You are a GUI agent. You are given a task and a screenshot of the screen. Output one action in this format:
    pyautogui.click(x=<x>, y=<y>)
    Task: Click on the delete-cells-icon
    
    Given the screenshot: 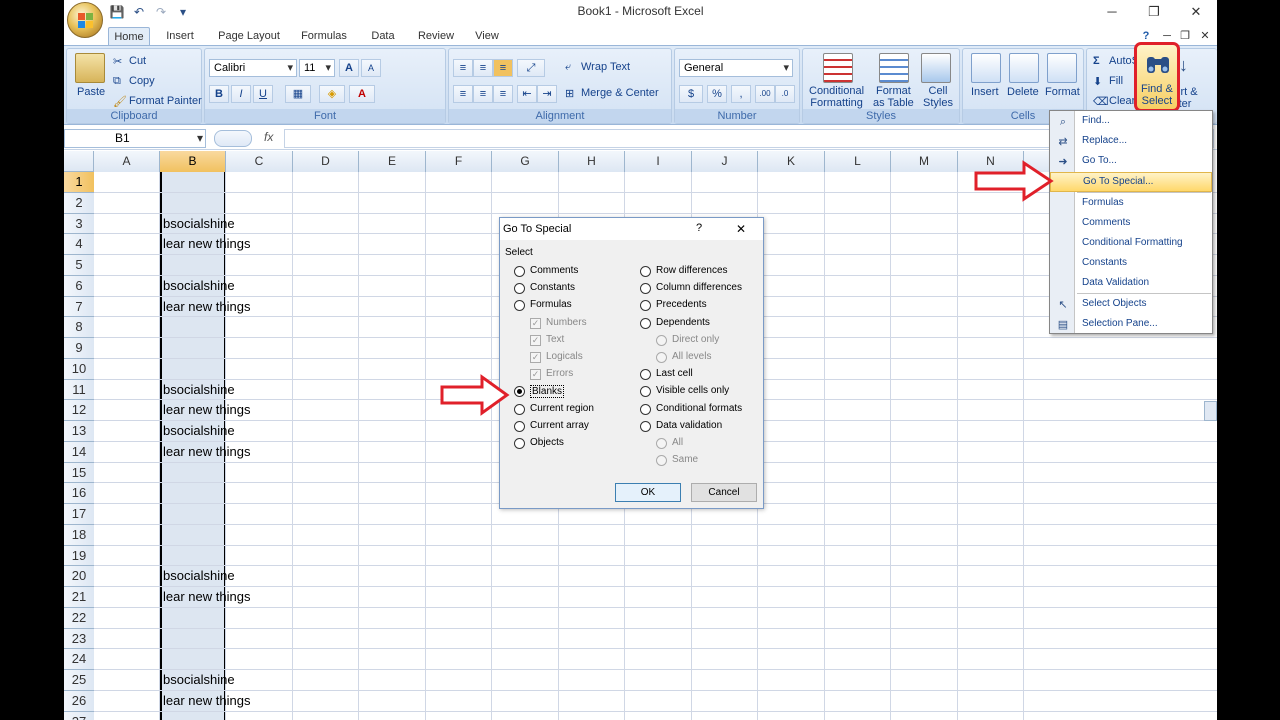 What is the action you would take?
    pyautogui.click(x=1024, y=68)
    